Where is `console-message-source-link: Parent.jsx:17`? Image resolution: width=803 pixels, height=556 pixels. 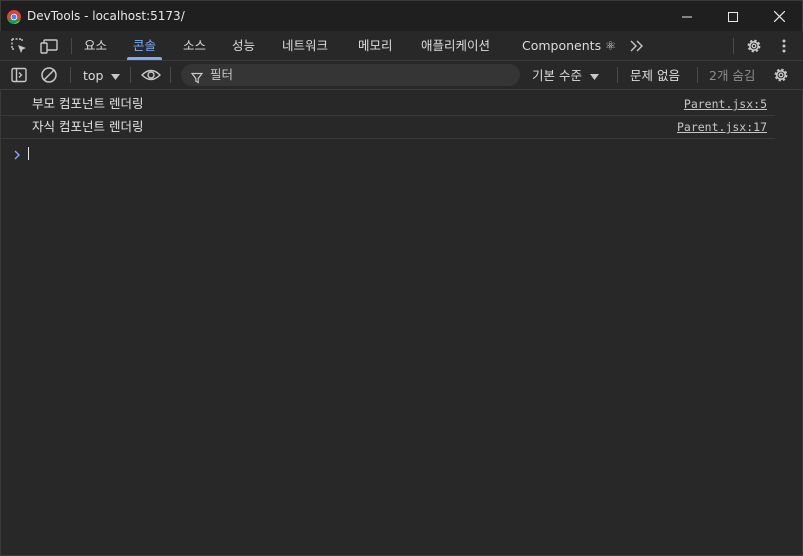 console-message-source-link: Parent.jsx:17 is located at coordinates (722, 127).